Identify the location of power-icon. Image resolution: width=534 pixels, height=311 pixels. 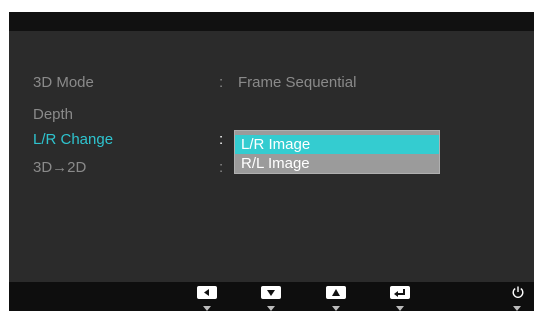
(518, 292).